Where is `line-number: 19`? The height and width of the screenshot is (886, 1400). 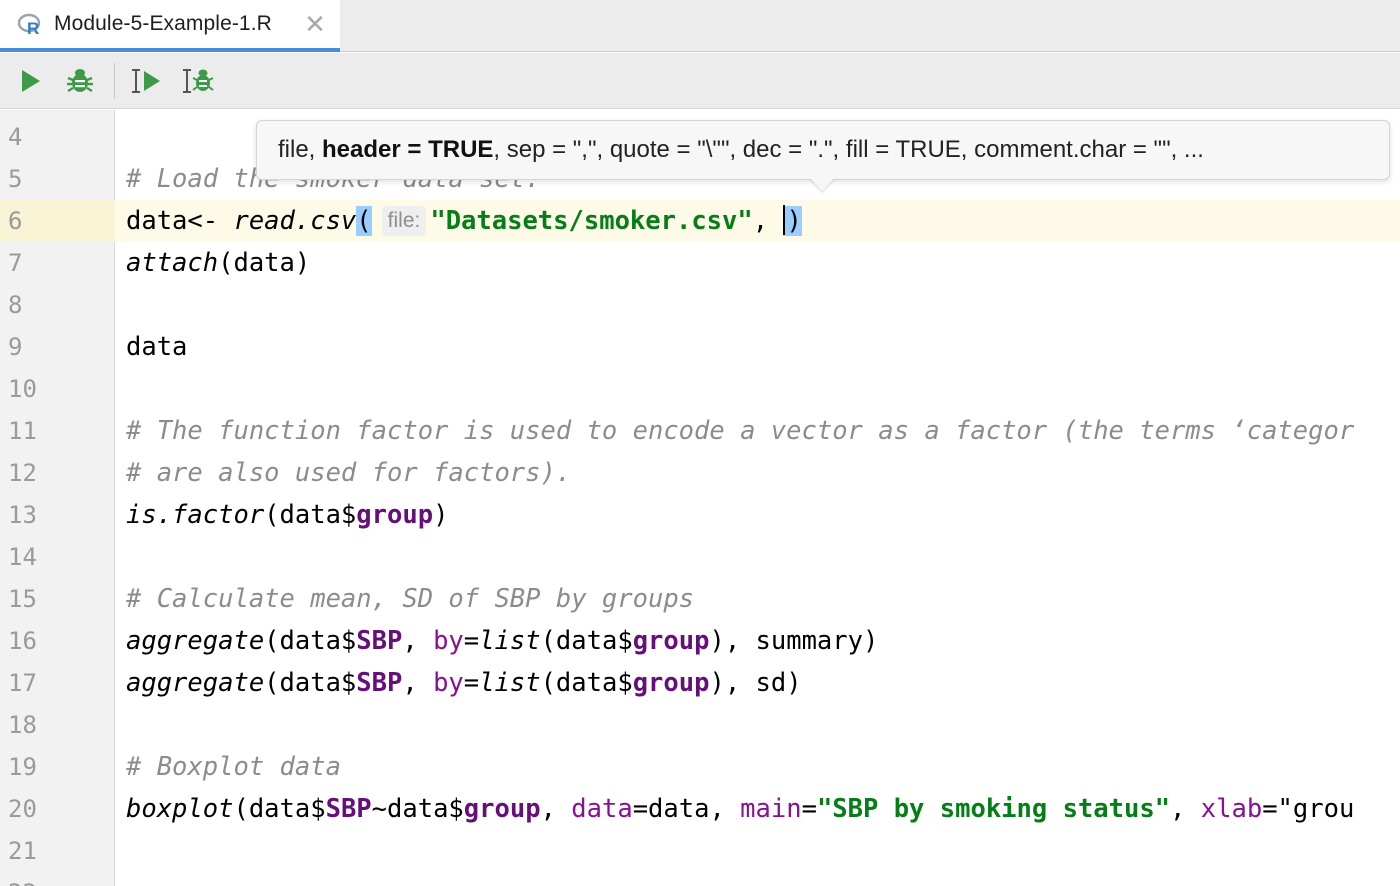 line-number: 19 is located at coordinates (22, 767).